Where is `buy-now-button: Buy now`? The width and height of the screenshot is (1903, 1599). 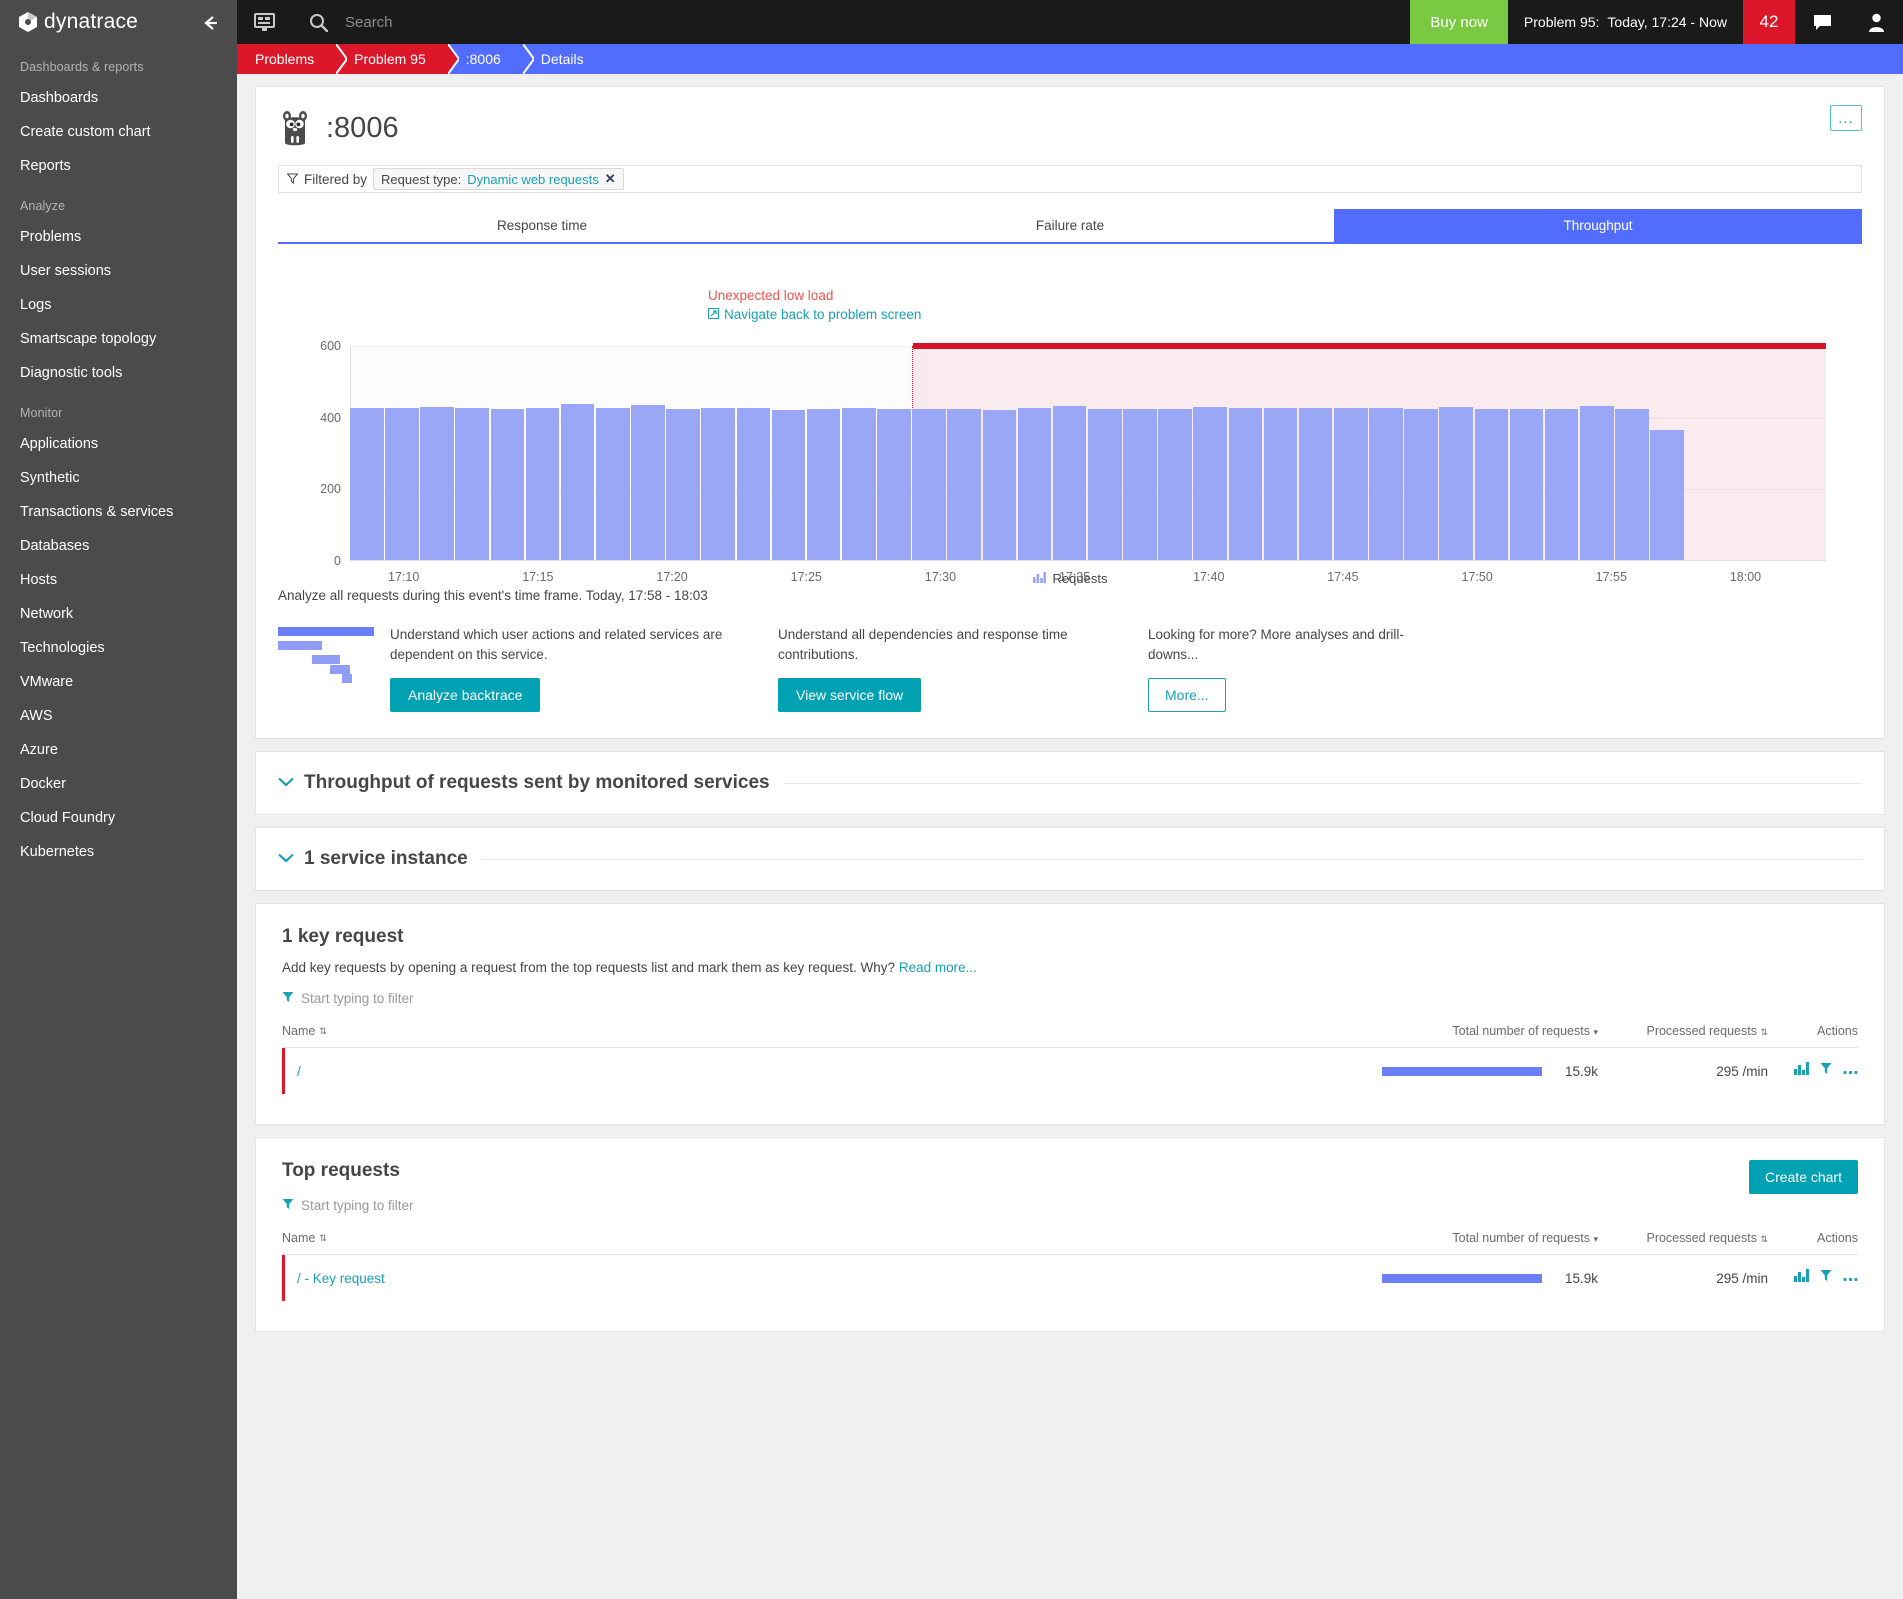
buy-now-button: Buy now is located at coordinates (1459, 22).